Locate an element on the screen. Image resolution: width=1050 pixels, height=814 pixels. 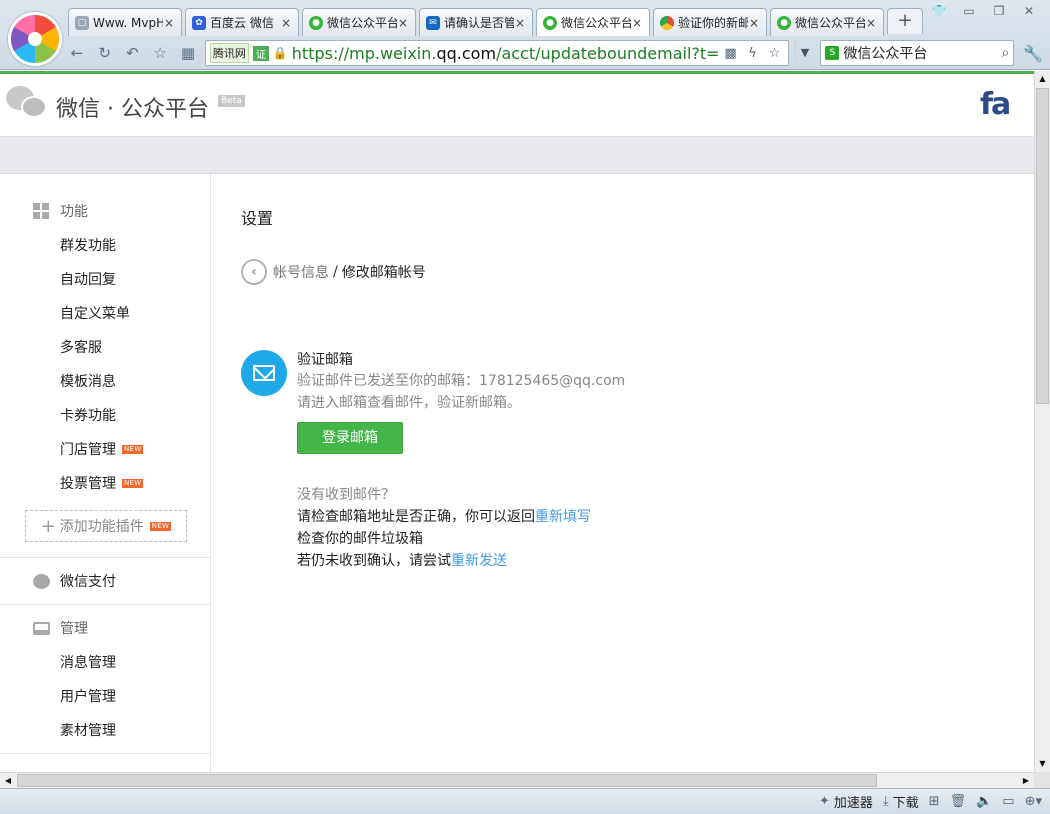
browser-logo-icon is located at coordinates (35, 39).